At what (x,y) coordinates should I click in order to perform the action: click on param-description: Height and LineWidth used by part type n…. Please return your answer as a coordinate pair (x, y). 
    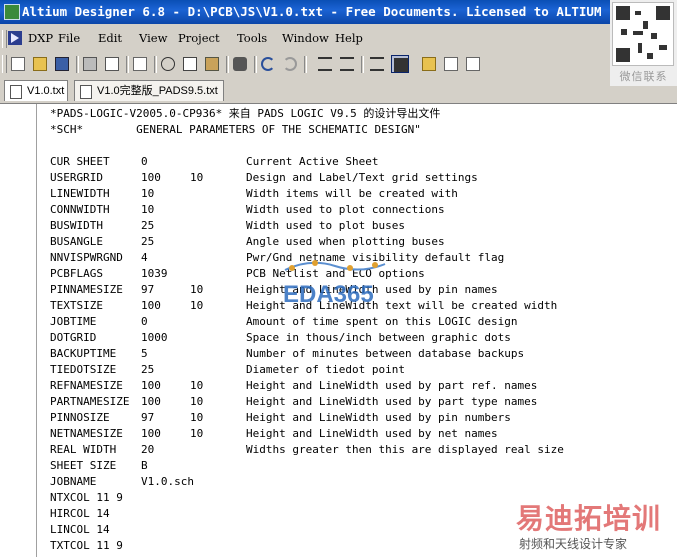
    Looking at the image, I should click on (392, 401).